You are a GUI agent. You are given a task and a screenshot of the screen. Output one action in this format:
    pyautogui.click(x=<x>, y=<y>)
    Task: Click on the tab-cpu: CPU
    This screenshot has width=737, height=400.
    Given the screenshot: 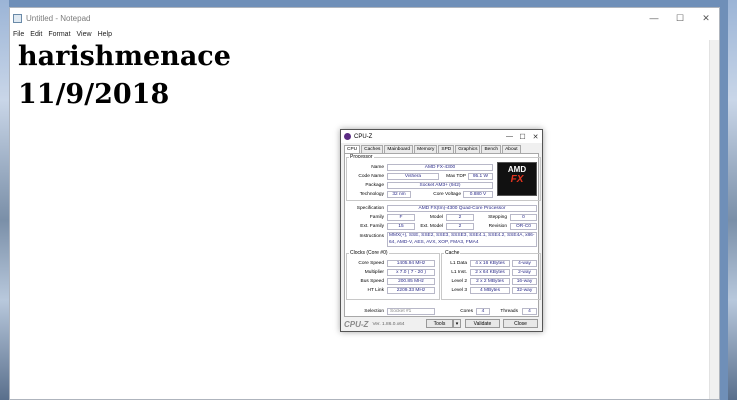 What is the action you would take?
    pyautogui.click(x=352, y=149)
    